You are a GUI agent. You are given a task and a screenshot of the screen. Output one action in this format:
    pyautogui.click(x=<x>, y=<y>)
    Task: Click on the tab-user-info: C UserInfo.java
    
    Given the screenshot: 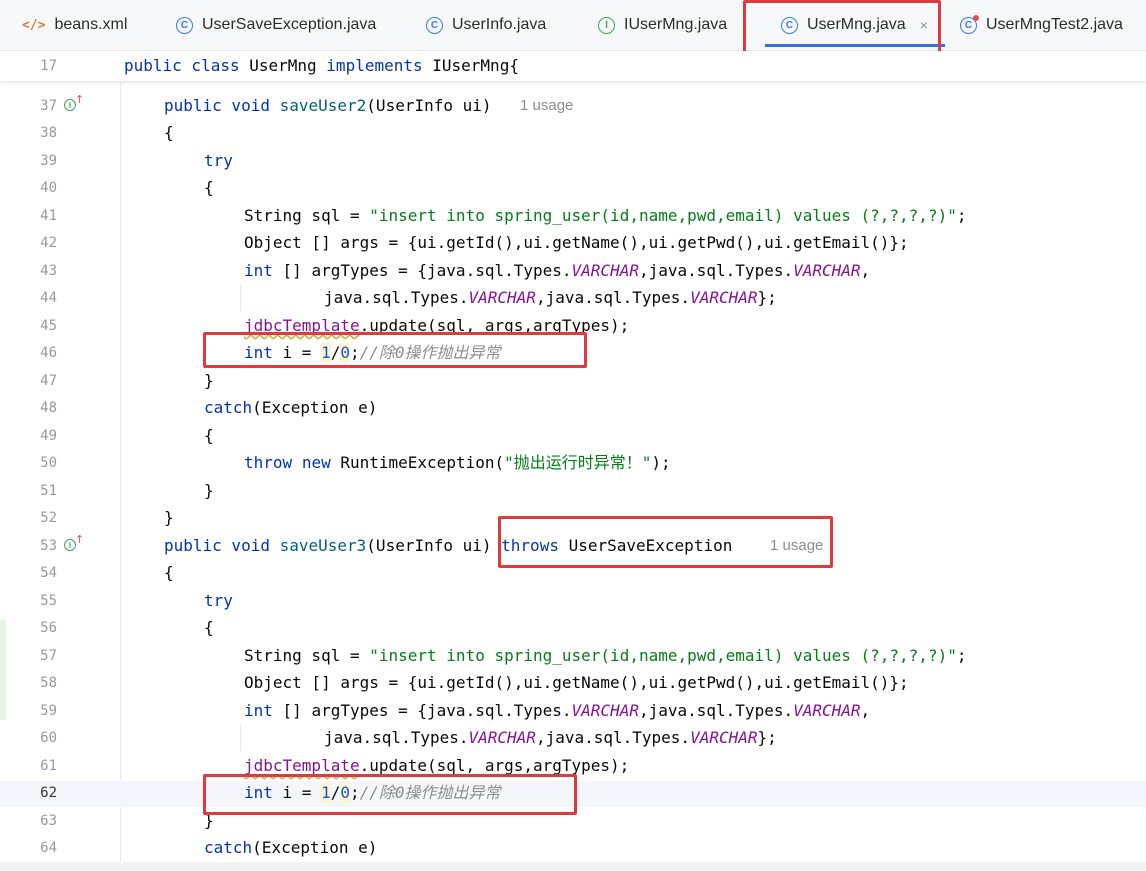 What is the action you would take?
    pyautogui.click(x=486, y=25)
    